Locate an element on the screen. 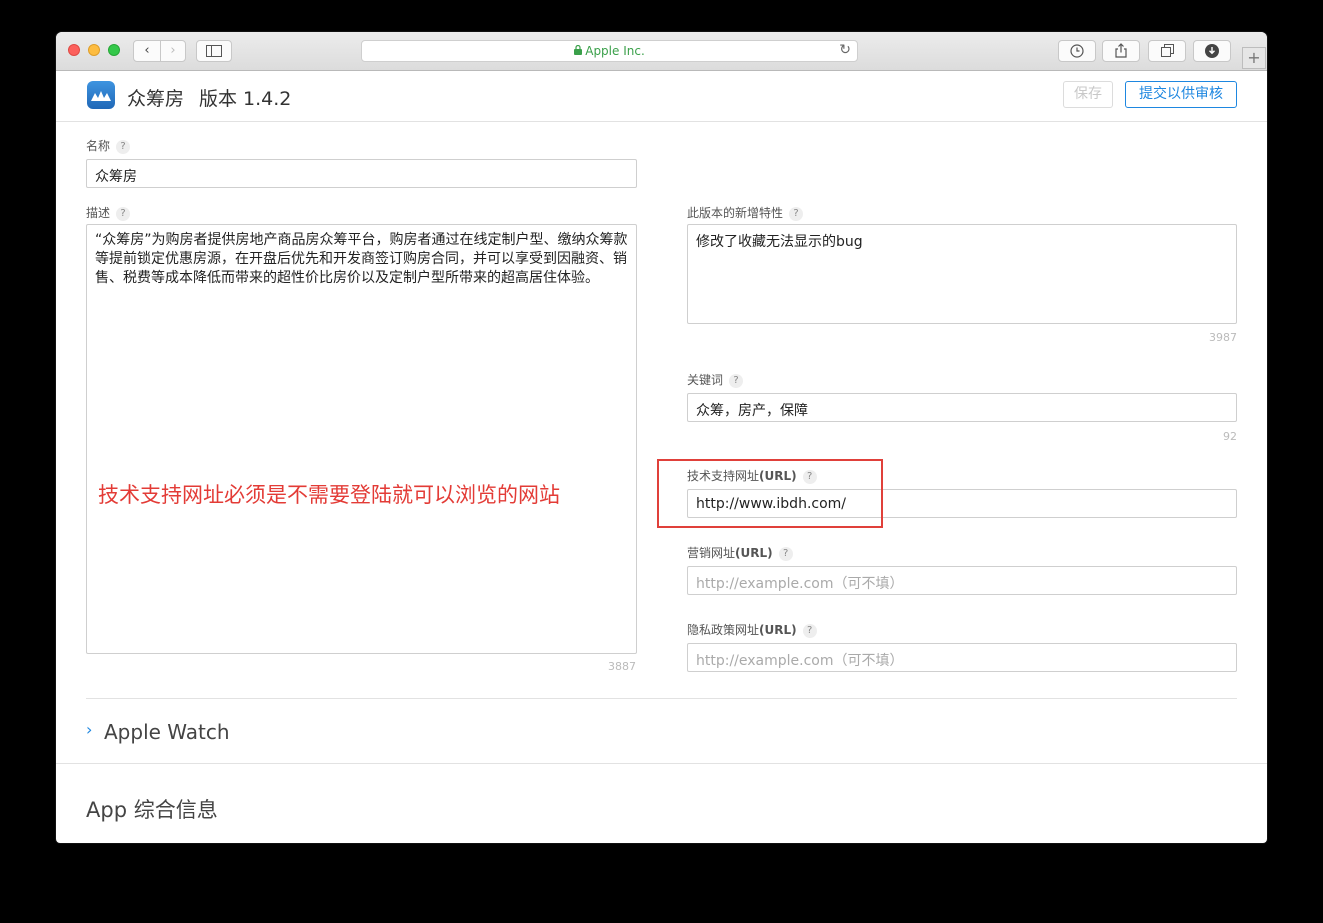 Image resolution: width=1323 pixels, height=923 pixels. privacy-url-input: http://example.com（可不填） is located at coordinates (962, 657).